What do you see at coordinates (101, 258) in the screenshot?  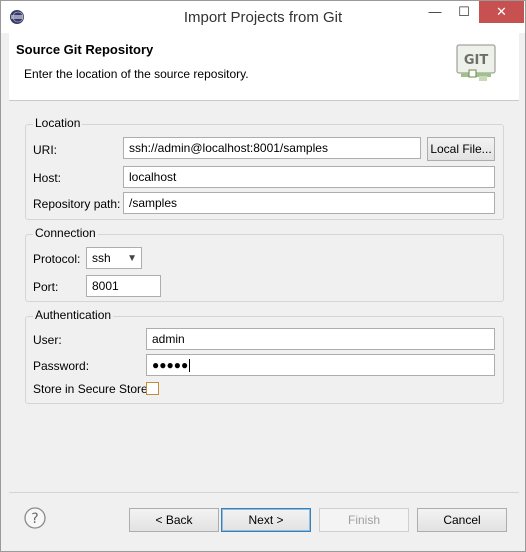 I see `protocol-select-value: ssh` at bounding box center [101, 258].